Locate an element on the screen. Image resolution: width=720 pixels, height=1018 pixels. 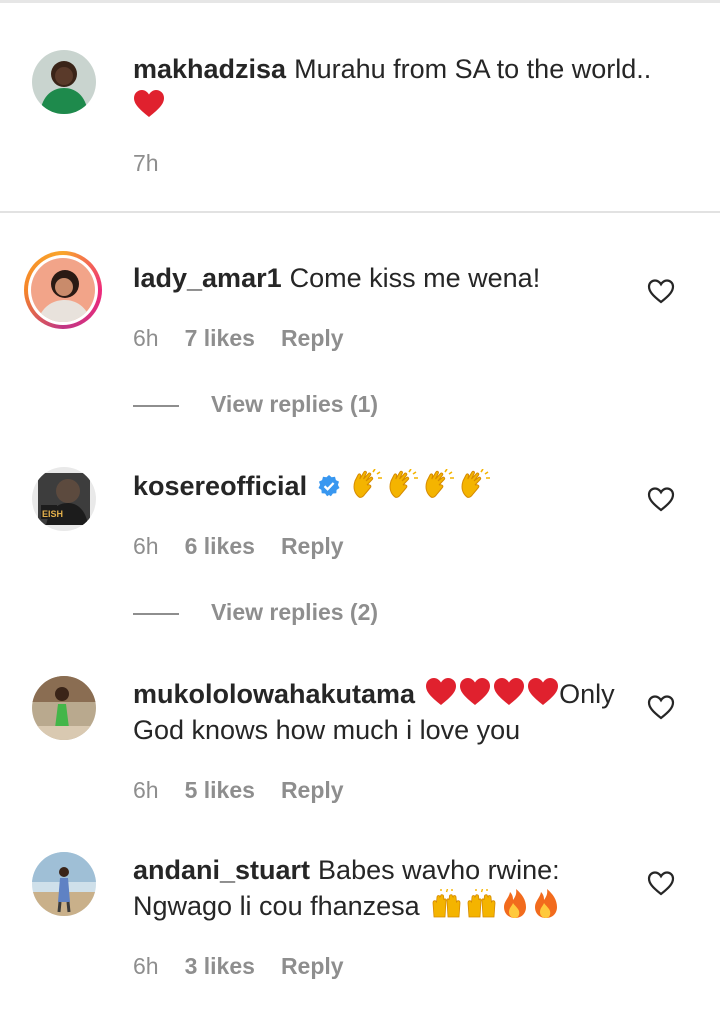
comment-username: kosereofficial is located at coordinates (220, 486).